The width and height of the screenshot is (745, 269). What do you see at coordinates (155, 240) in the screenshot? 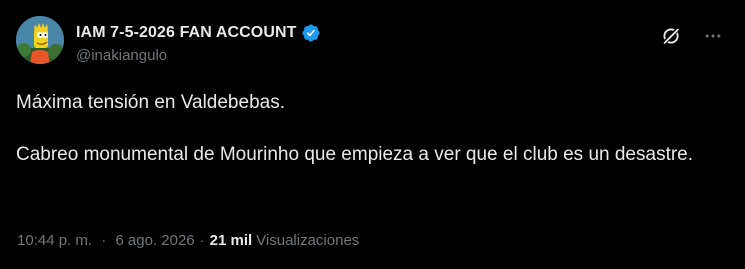
I see `tweet-date: 6 ago. 2026` at bounding box center [155, 240].